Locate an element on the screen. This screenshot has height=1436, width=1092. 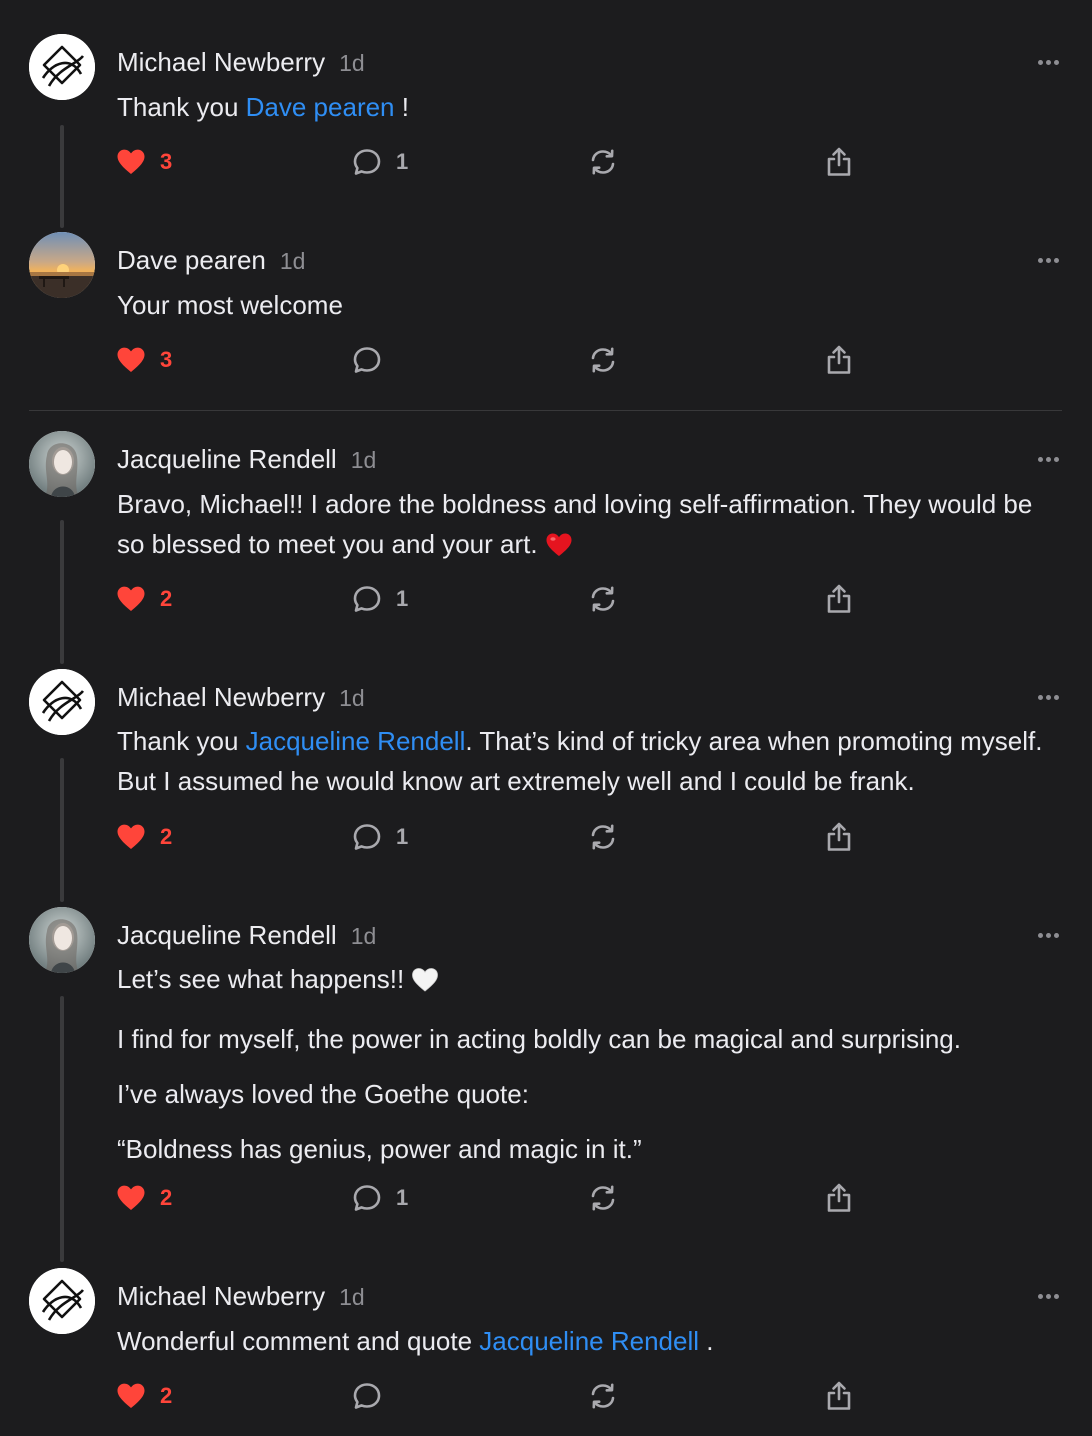
comment-header: Jacqueline Rendell 1d is located at coordinates (246, 935).